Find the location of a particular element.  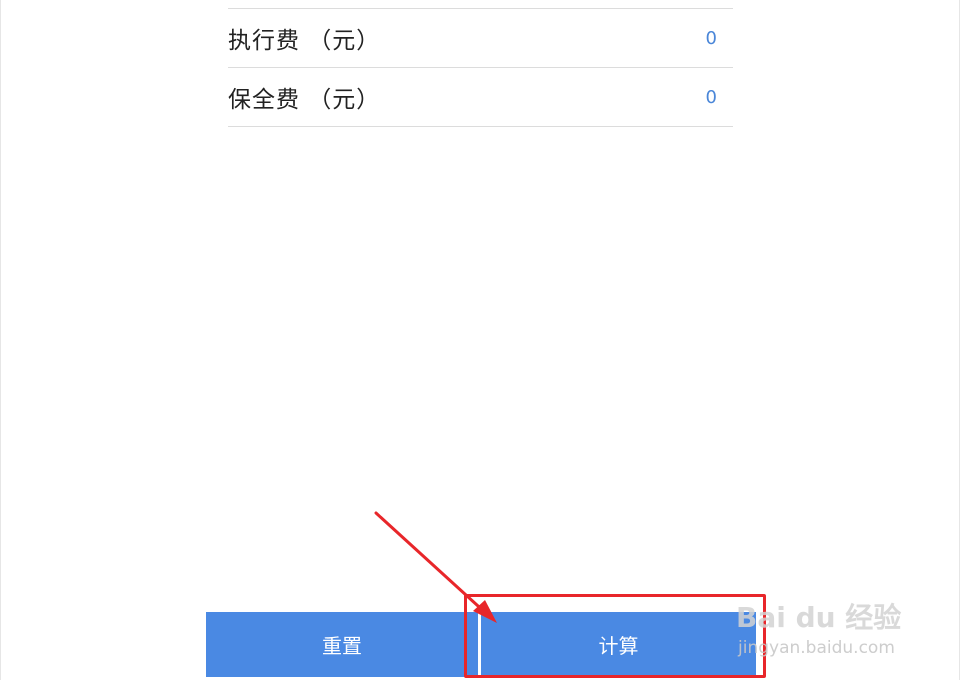

fee-value-execution: 0 is located at coordinates (711, 38).